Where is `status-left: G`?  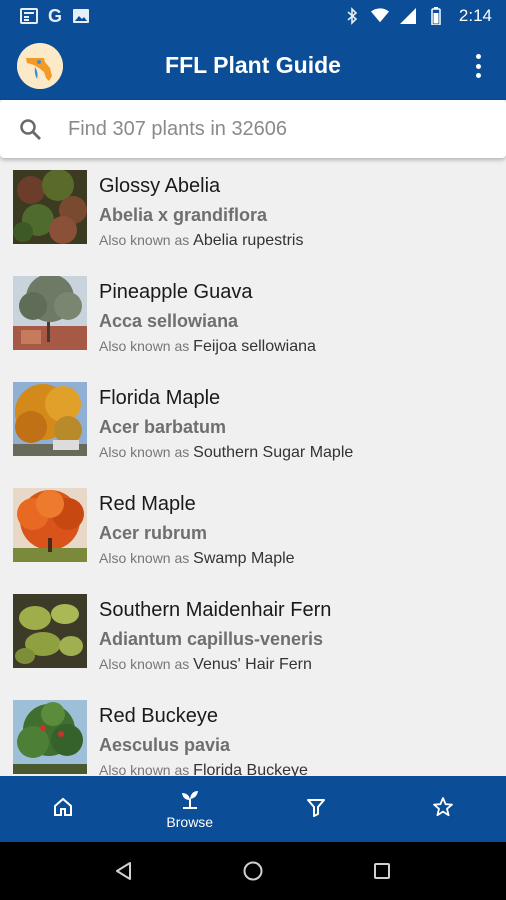
status-left: G is located at coordinates (55, 16).